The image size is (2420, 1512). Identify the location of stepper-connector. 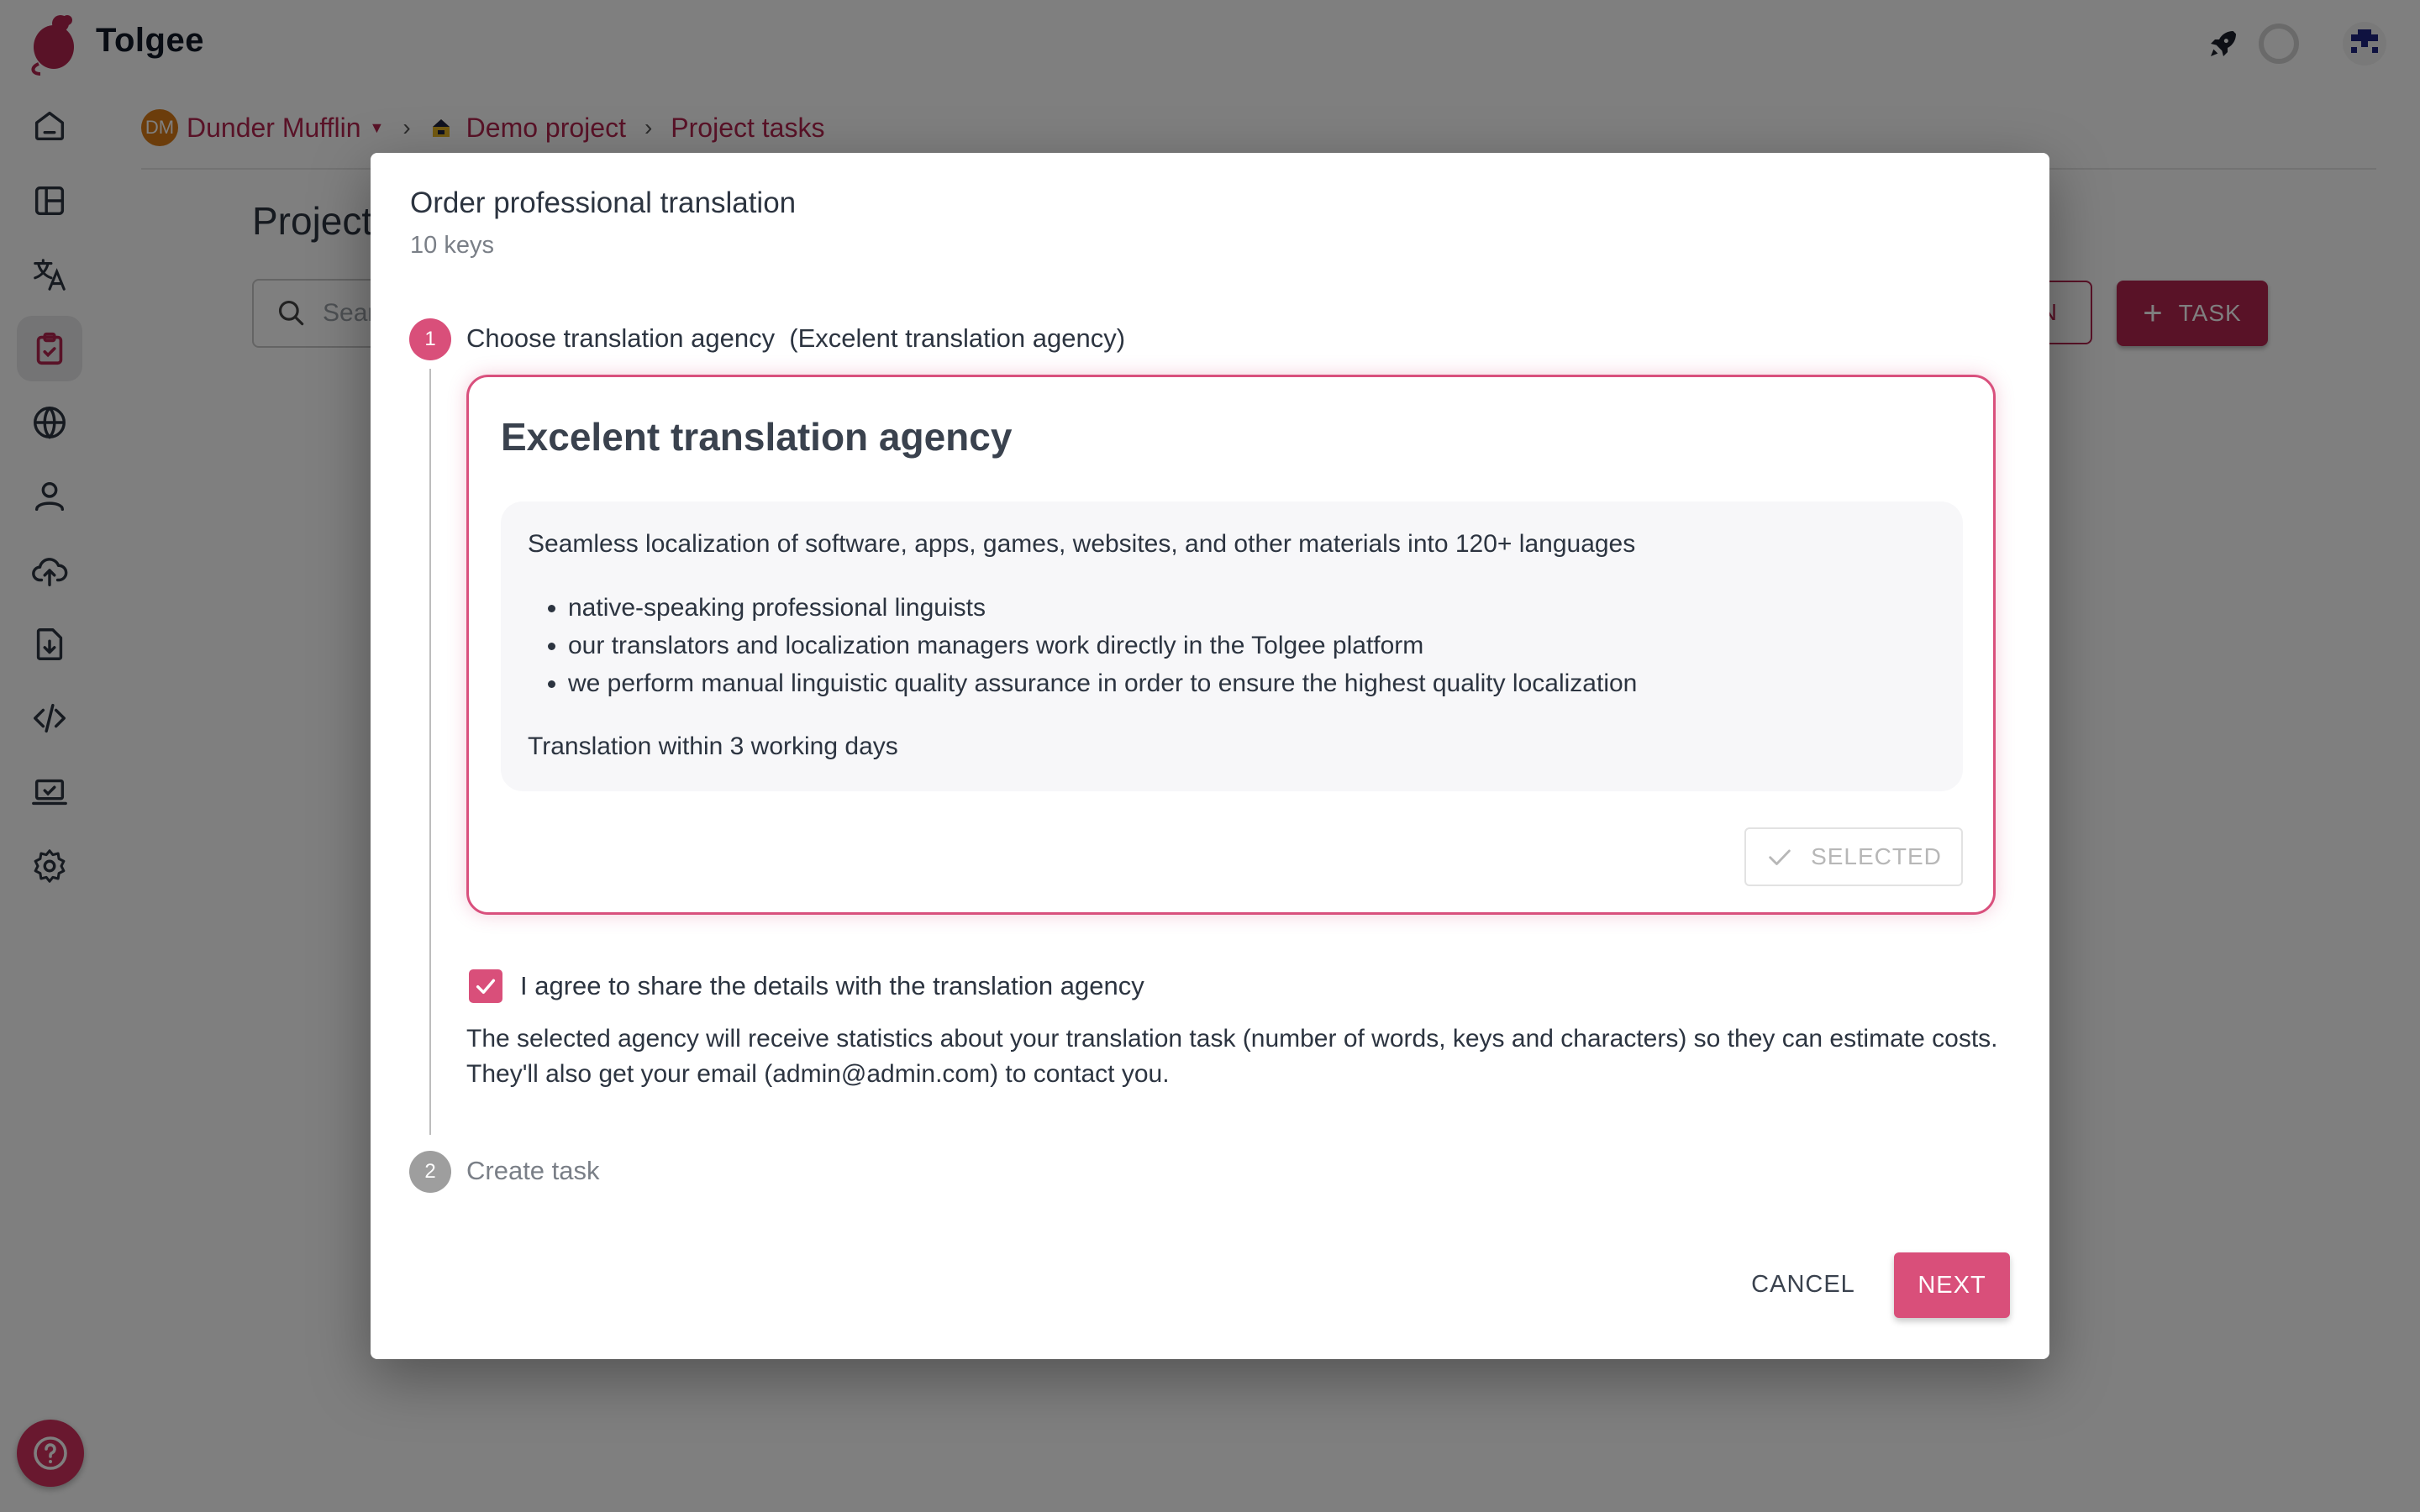
(430, 752).